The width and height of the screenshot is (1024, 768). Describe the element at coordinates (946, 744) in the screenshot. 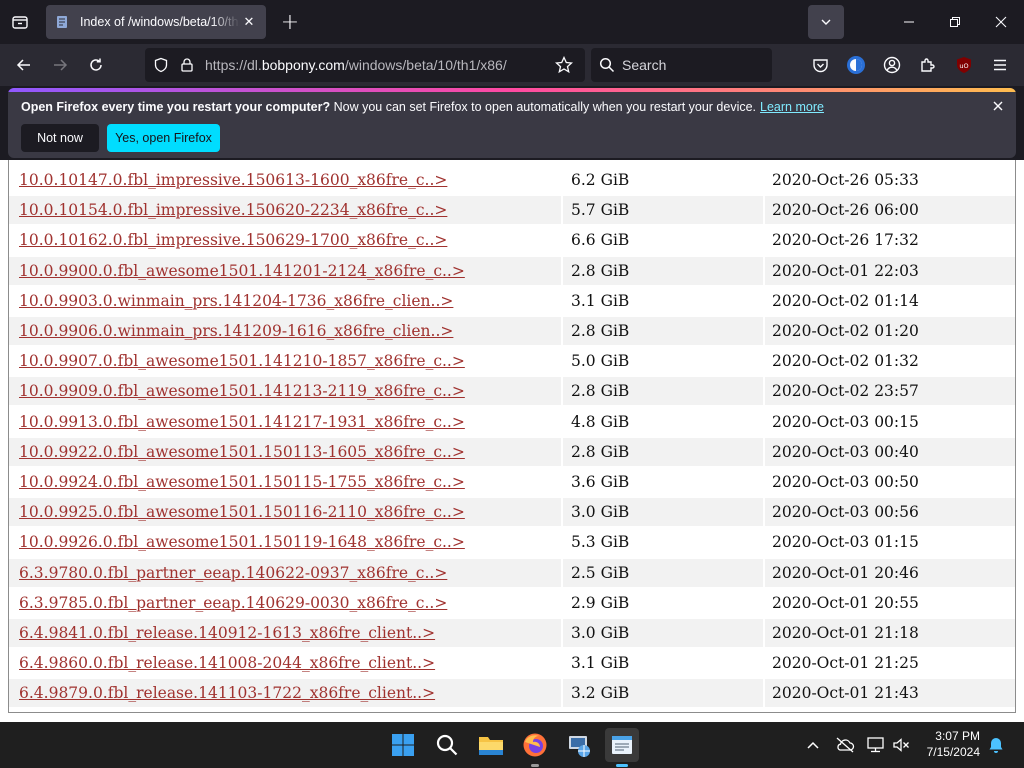

I see `taskbar-clock: 3:07 PM 7/15/2024` at that location.